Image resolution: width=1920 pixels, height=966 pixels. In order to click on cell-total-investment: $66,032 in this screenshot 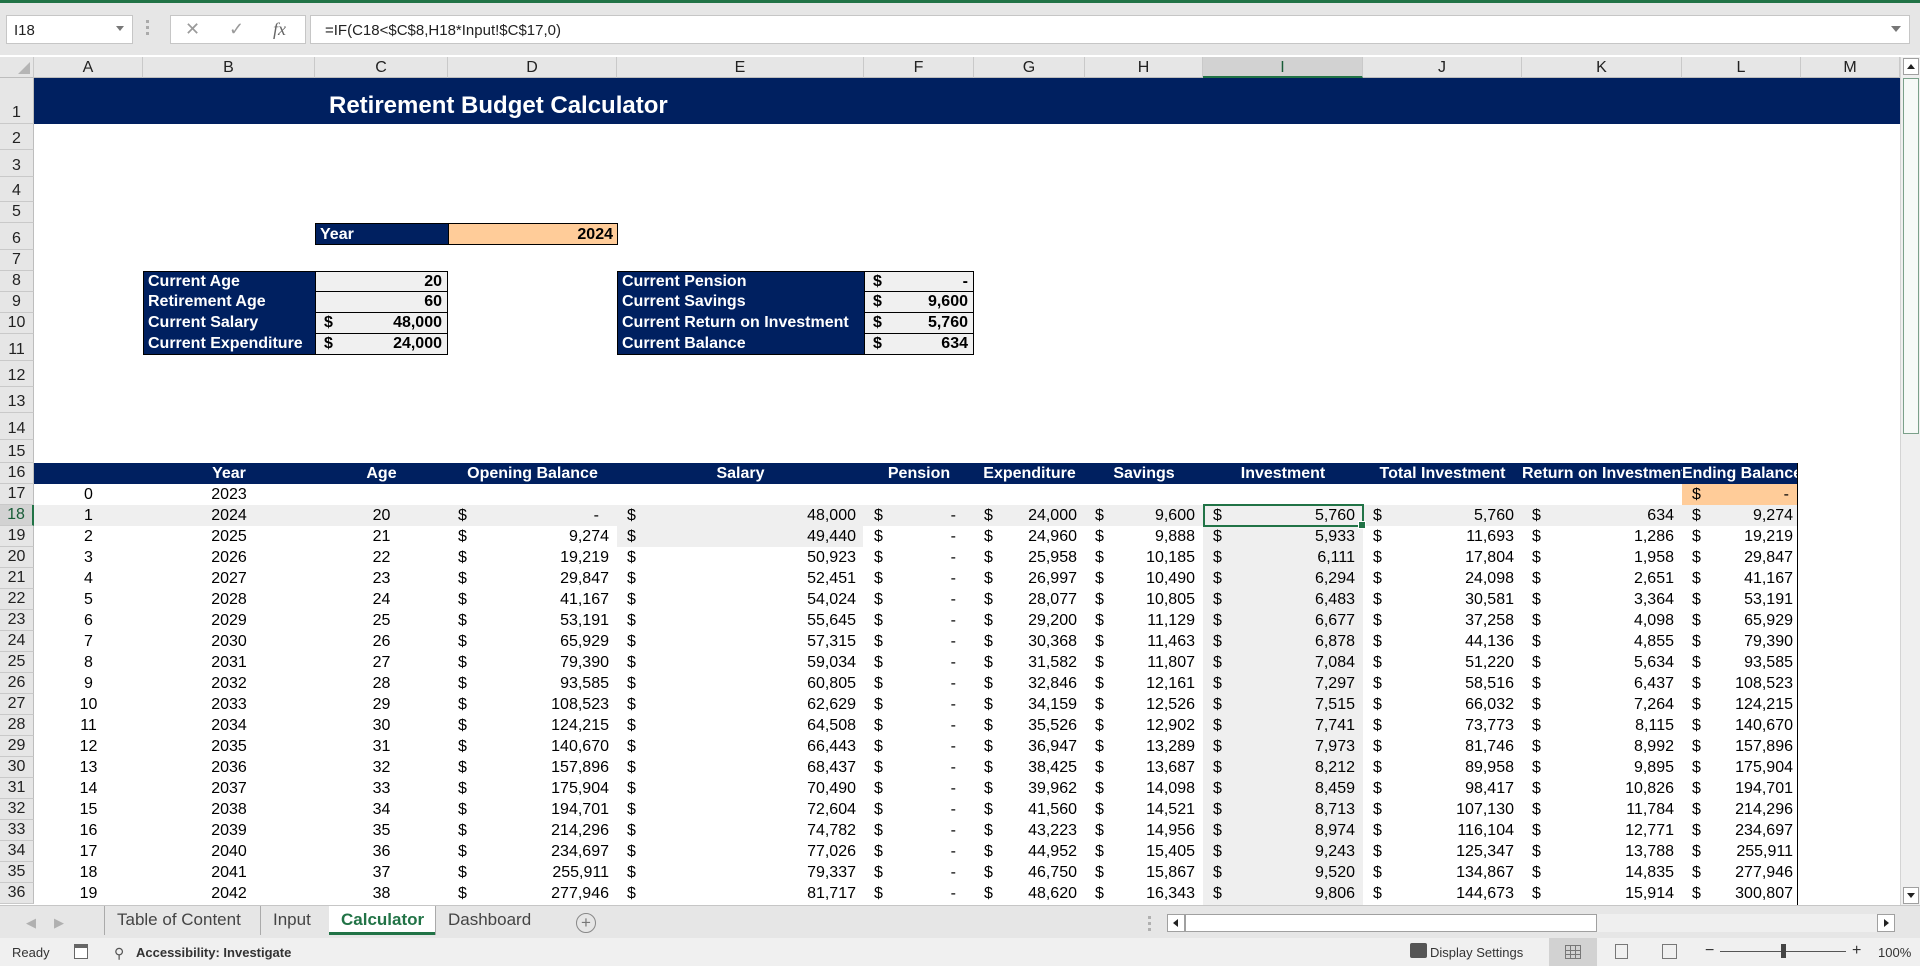, I will do `click(1442, 704)`.